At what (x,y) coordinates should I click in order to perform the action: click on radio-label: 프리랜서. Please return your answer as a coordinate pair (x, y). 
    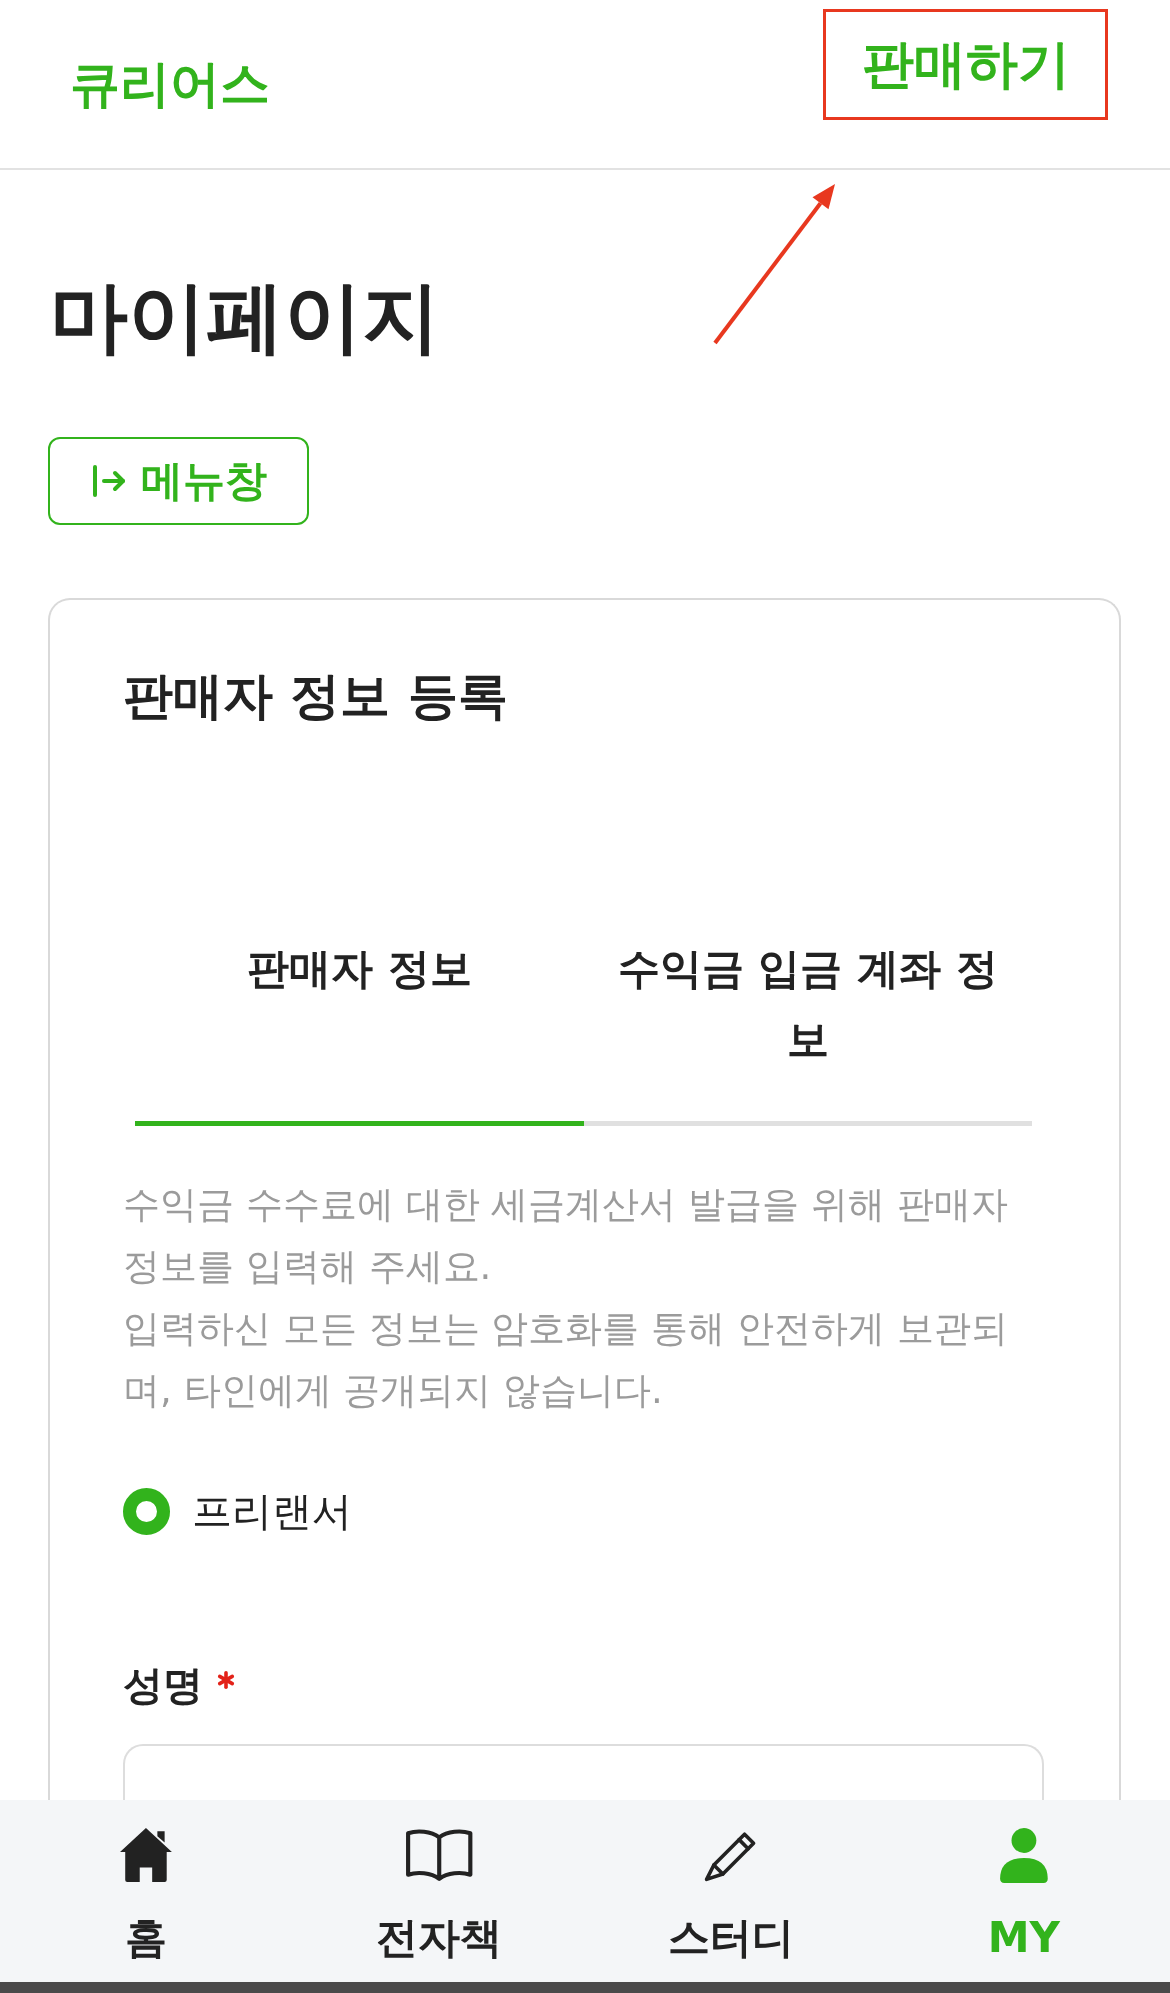
    Looking at the image, I should click on (272, 1511).